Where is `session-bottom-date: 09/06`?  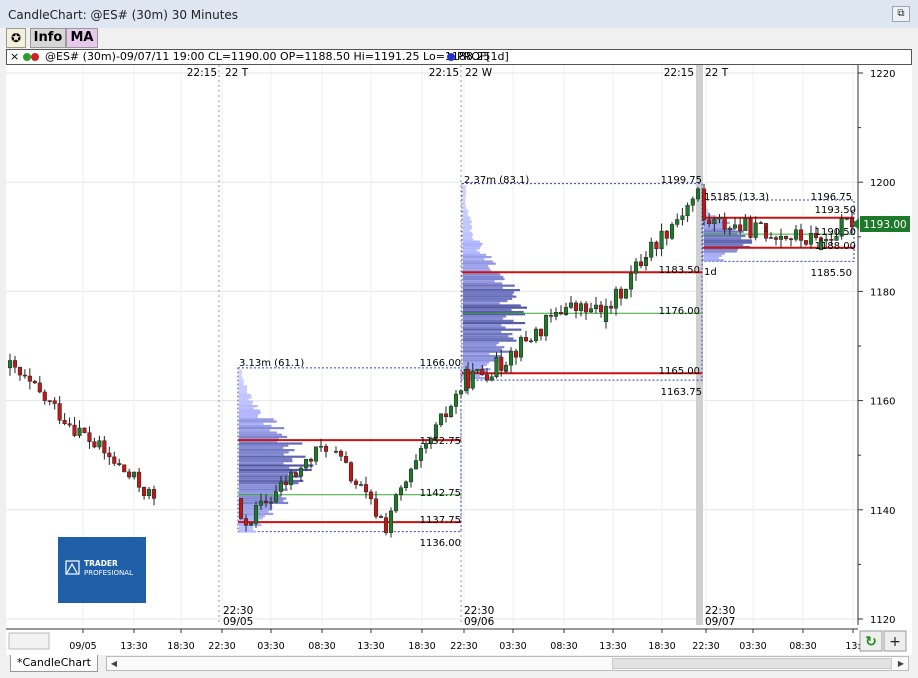 session-bottom-date: 09/06 is located at coordinates (479, 622).